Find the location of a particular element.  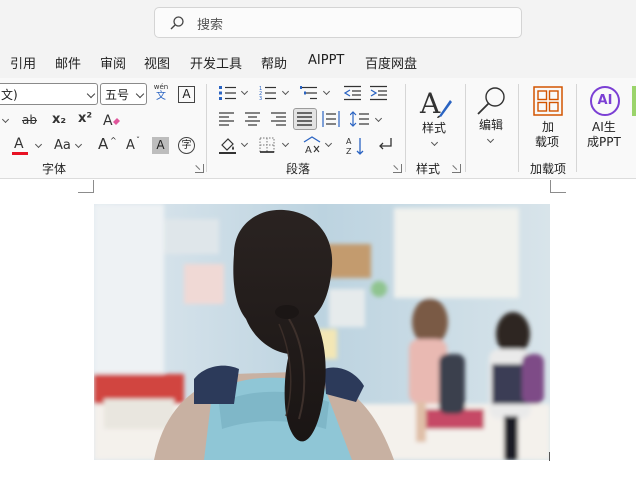

justify-button is located at coordinates (305, 119).